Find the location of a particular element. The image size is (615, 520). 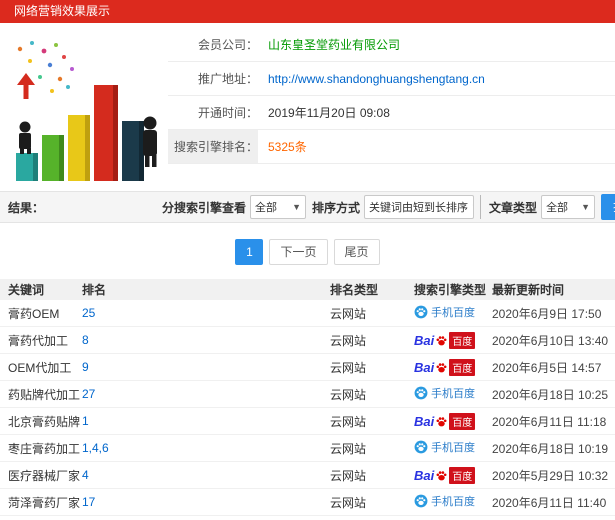

updated-time-cell: 2020年6月18日 10:19 is located at coordinates (550, 448).